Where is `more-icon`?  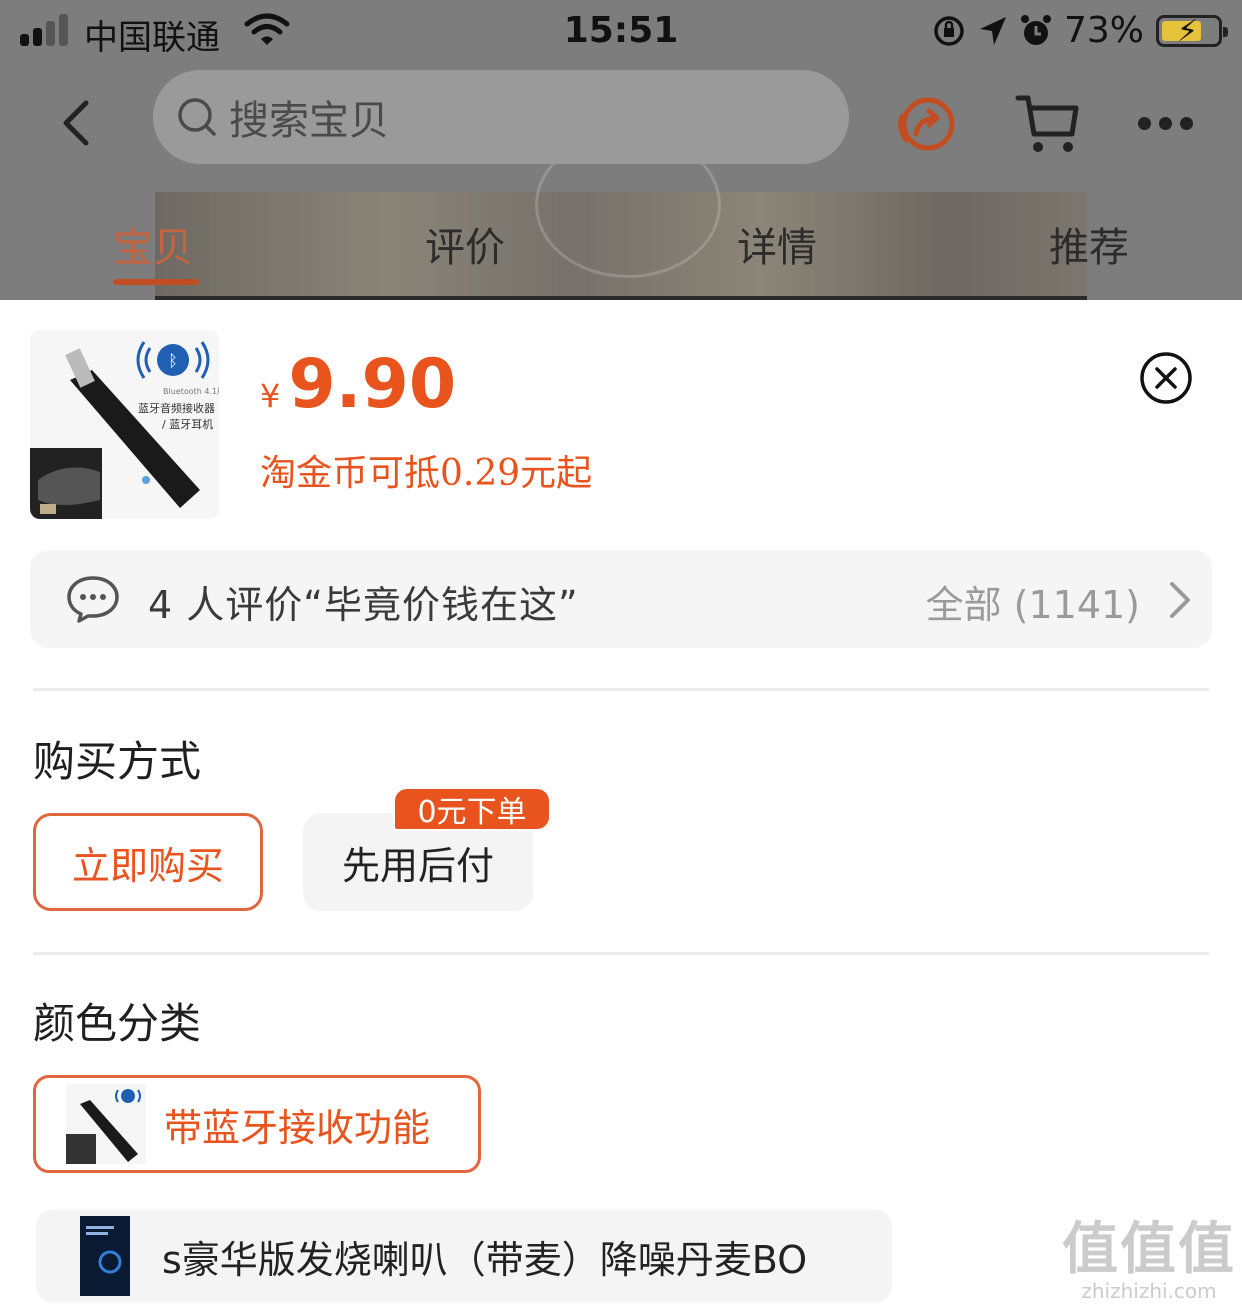
more-icon is located at coordinates (1168, 123).